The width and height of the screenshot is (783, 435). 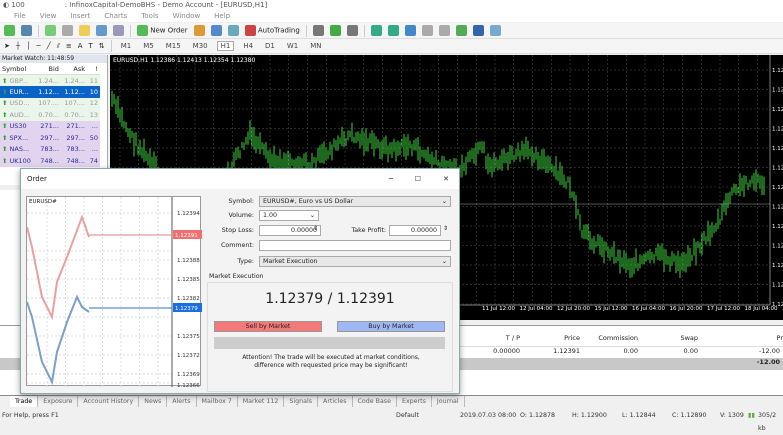 What do you see at coordinates (102, 46) in the screenshot?
I see `arrows-icon: ⇅` at bounding box center [102, 46].